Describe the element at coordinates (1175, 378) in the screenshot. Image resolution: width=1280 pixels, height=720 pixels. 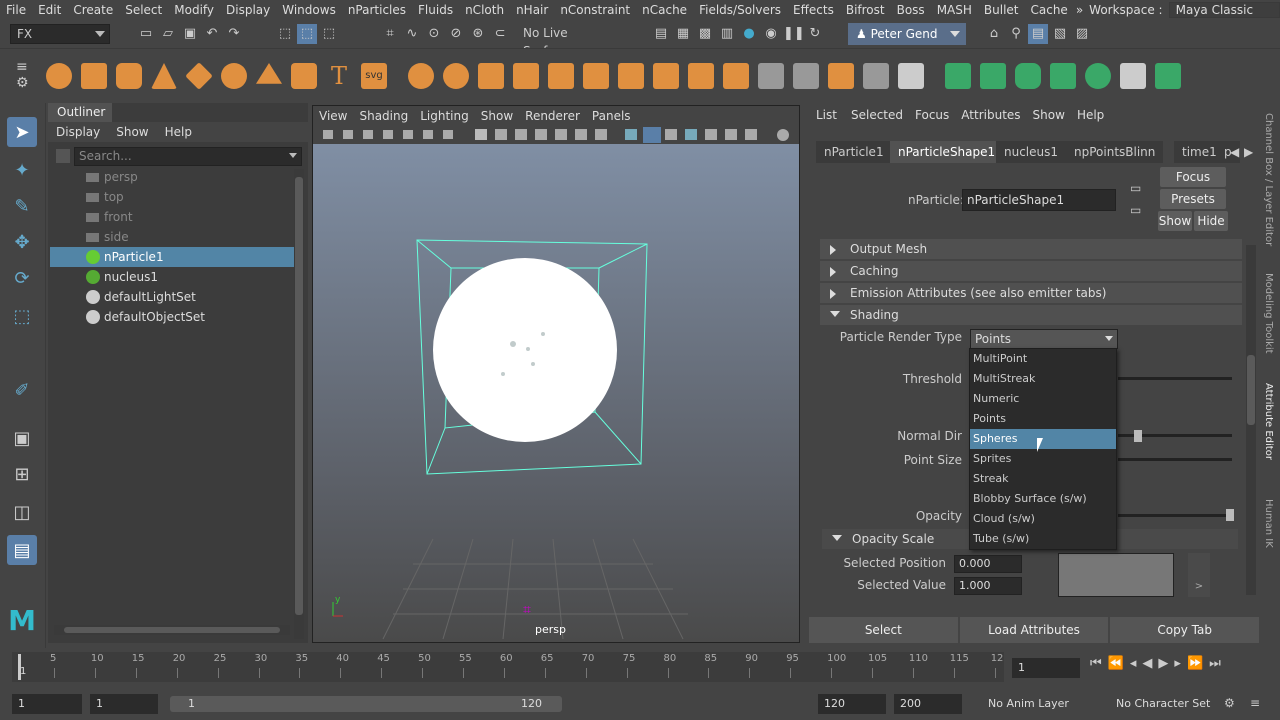
I see `threshold-slider` at that location.